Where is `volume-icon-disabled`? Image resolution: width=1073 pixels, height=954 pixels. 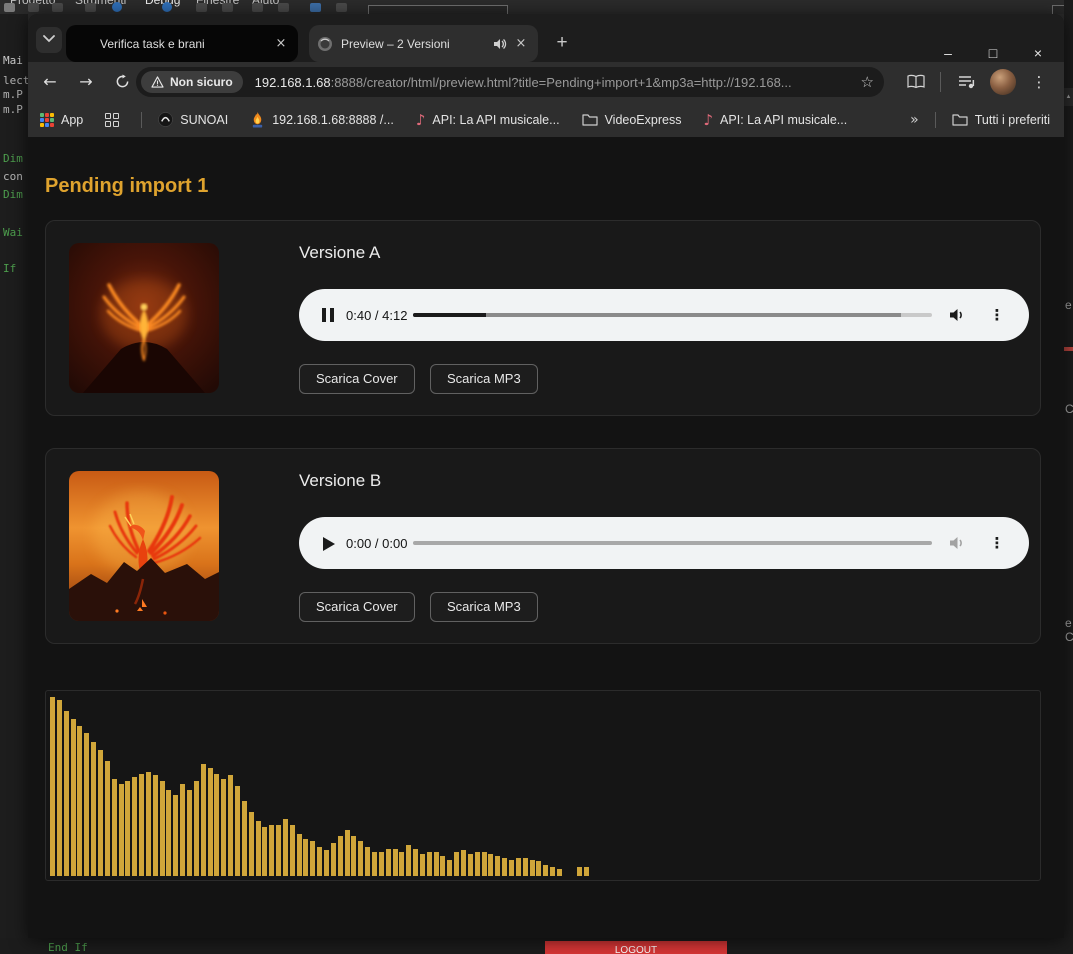 volume-icon-disabled is located at coordinates (956, 543).